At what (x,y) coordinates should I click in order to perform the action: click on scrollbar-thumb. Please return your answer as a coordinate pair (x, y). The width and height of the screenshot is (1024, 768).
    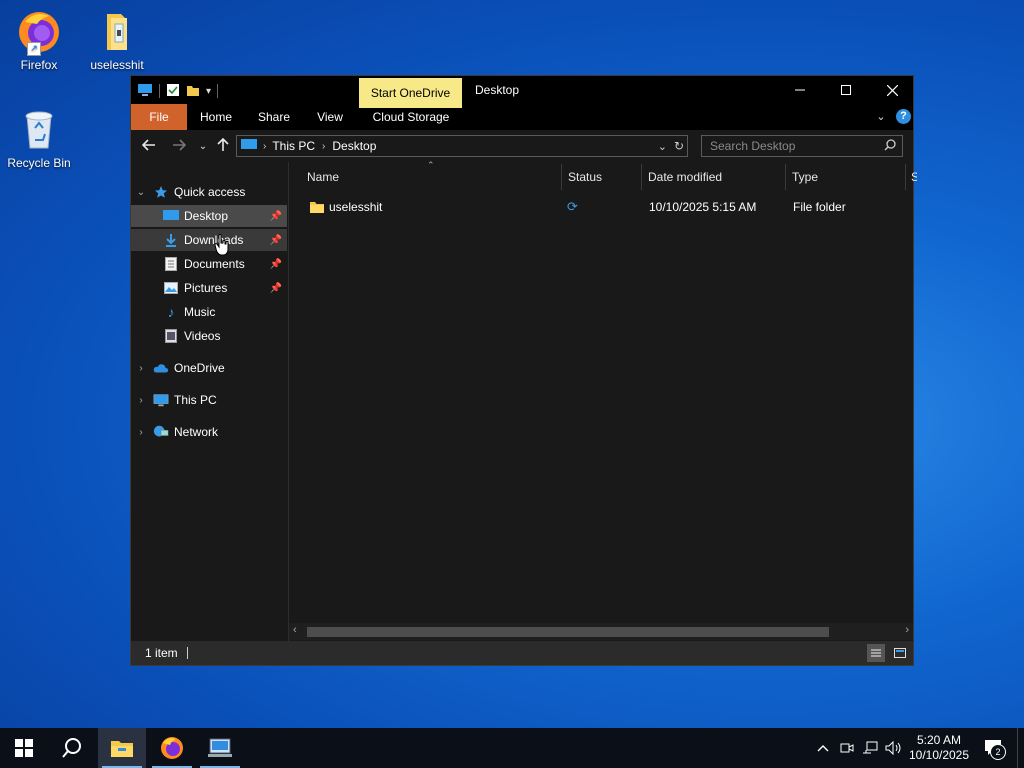
    Looking at the image, I should click on (568, 632).